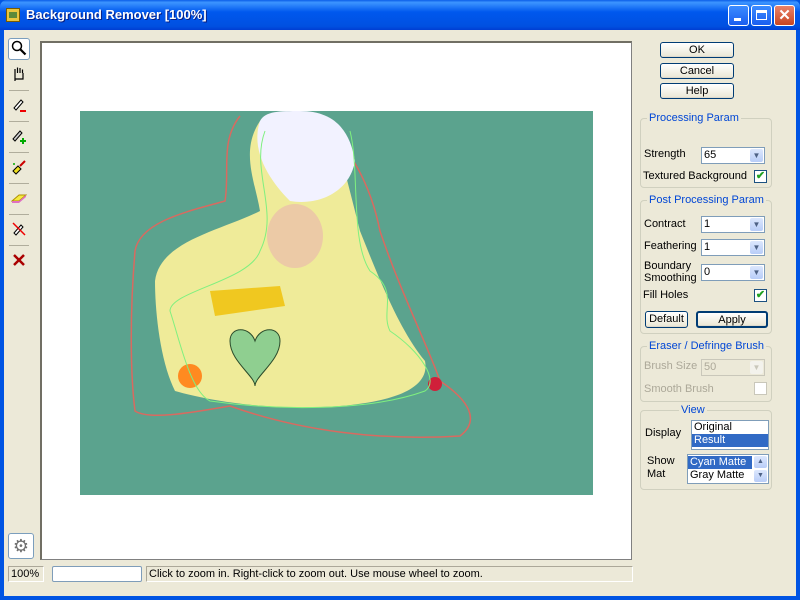  What do you see at coordinates (730, 440) in the screenshot?
I see `display-option-result: Result` at bounding box center [730, 440].